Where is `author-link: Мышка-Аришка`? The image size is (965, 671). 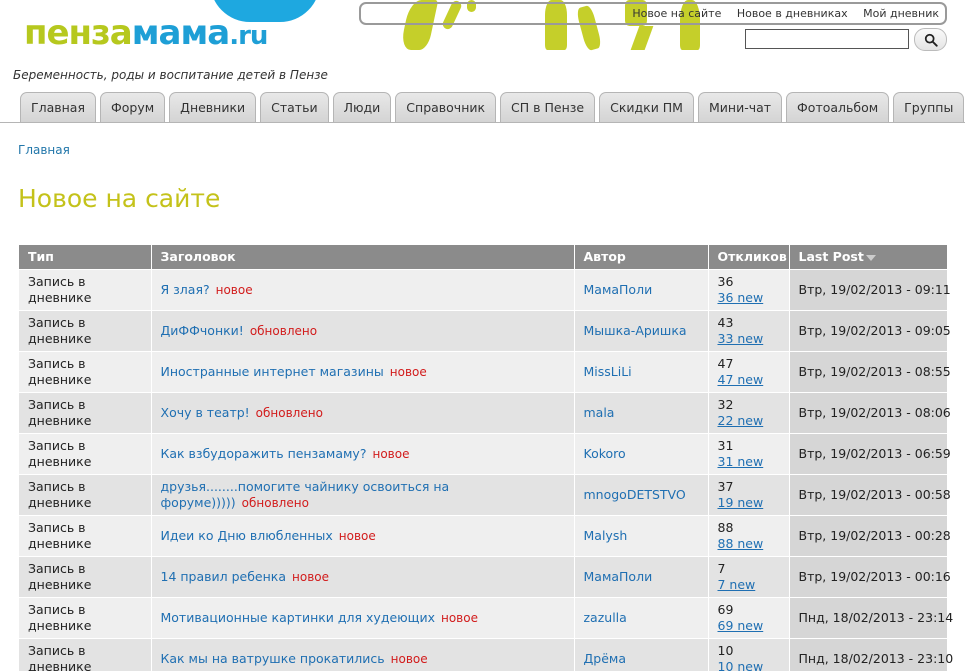
author-link: Мышка-Аришка is located at coordinates (635, 330).